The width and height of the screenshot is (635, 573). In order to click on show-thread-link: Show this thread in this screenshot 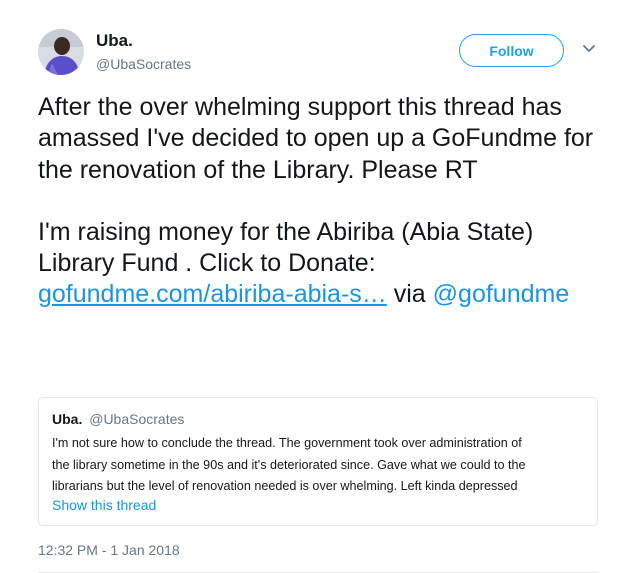, I will do `click(104, 505)`.